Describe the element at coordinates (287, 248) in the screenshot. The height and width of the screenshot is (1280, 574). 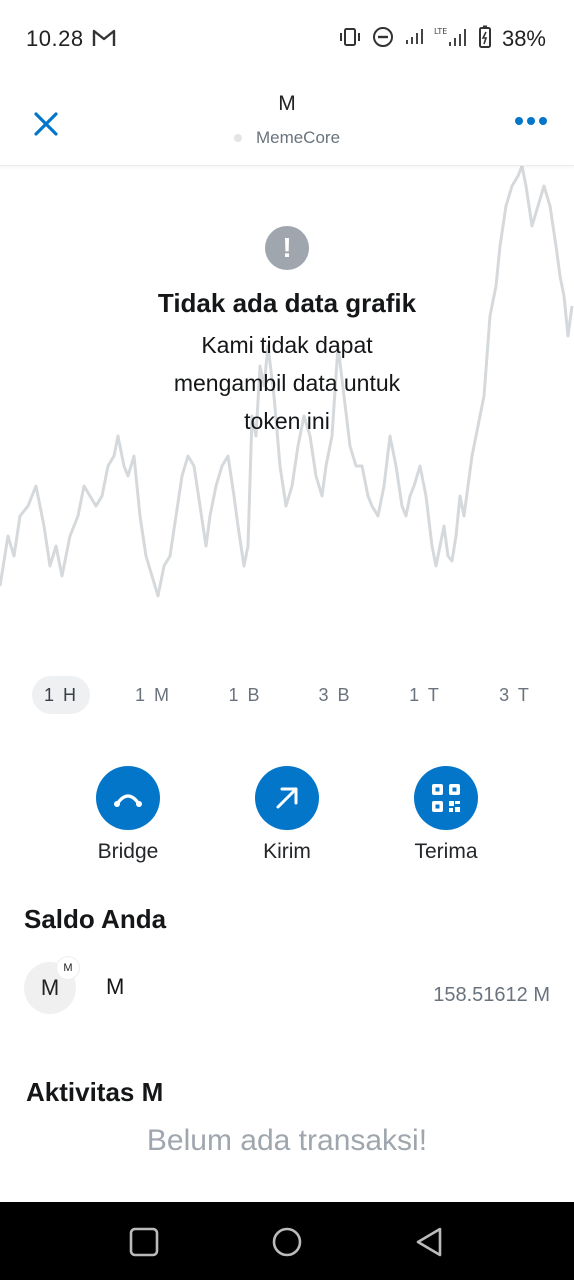
I see `warning-icon: !` at that location.